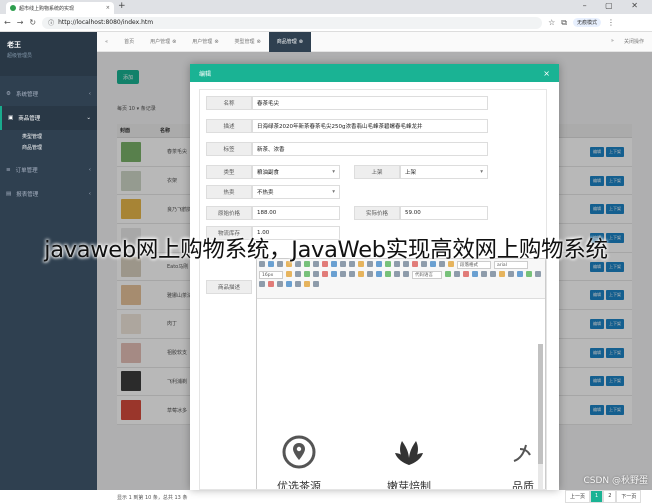  What do you see at coordinates (51, 22) in the screenshot?
I see `info-icon: ⓘ` at bounding box center [51, 22].